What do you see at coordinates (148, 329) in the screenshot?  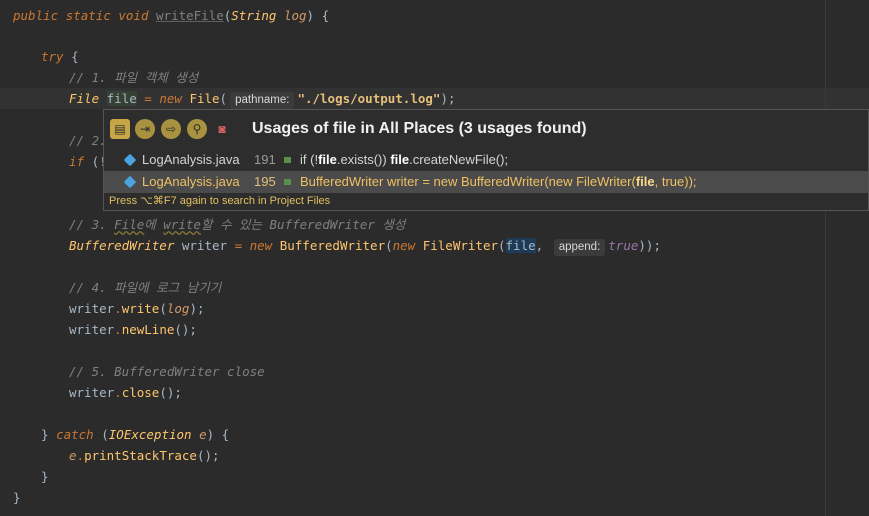 I see `method-newline: newLine` at bounding box center [148, 329].